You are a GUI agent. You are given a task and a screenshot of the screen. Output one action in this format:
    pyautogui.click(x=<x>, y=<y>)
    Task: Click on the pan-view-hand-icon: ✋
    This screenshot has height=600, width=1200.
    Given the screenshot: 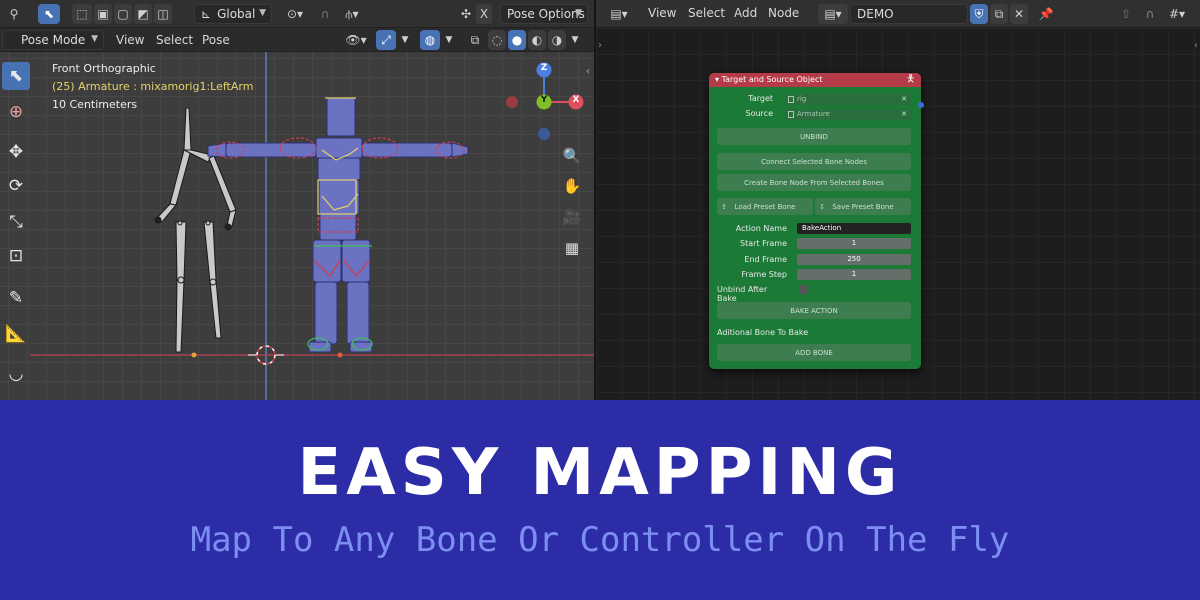 What is the action you would take?
    pyautogui.click(x=572, y=186)
    